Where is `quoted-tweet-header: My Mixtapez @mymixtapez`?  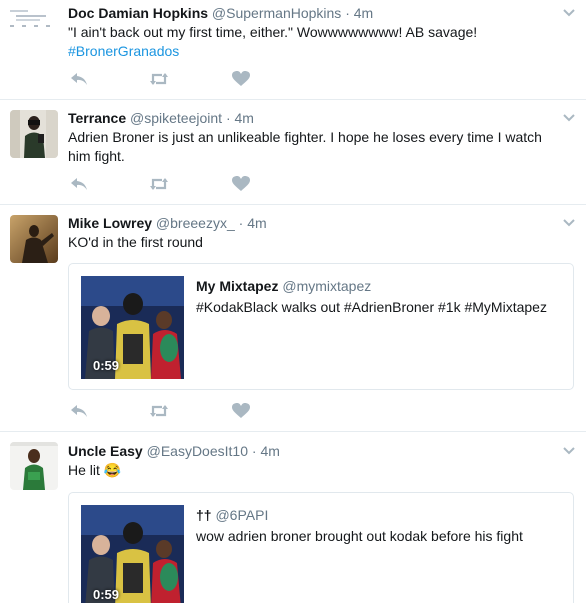 quoted-tweet-header: My Mixtapez @mymixtapez is located at coordinates (283, 286).